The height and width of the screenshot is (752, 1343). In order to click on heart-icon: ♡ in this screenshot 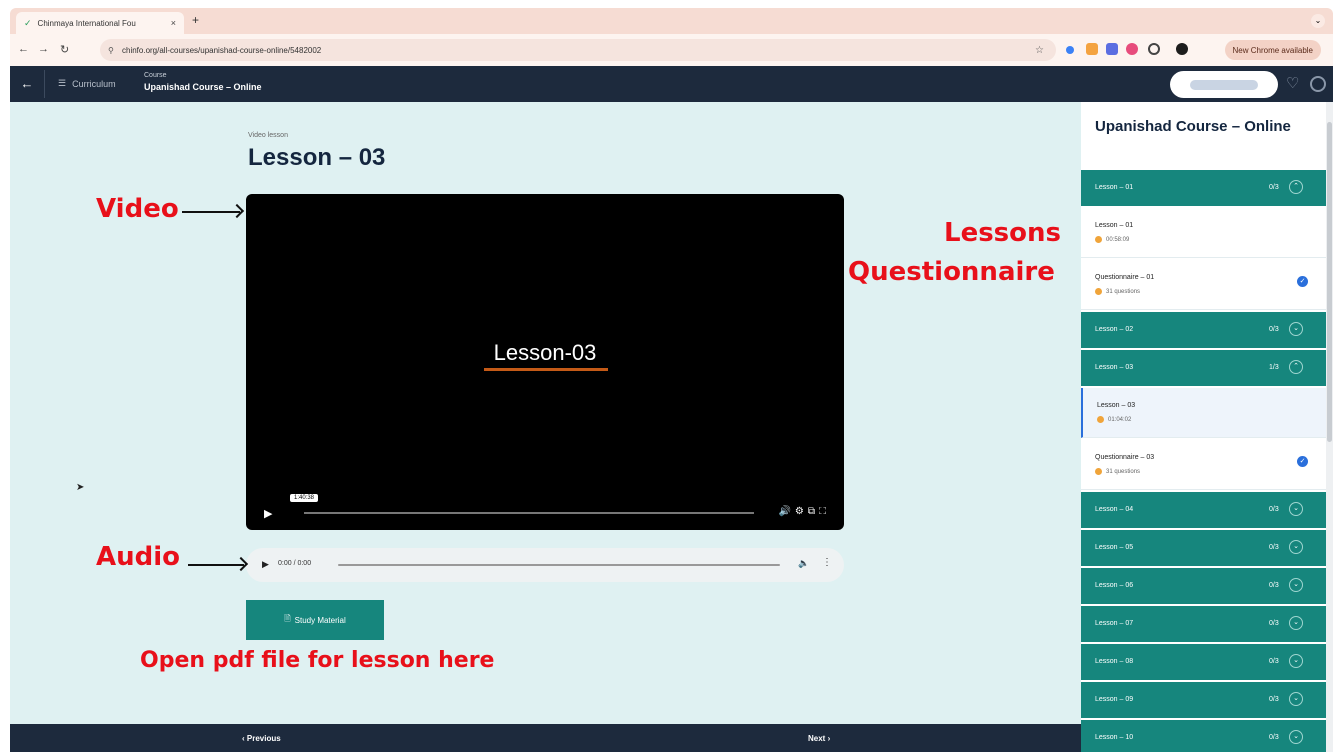, I will do `click(1292, 83)`.